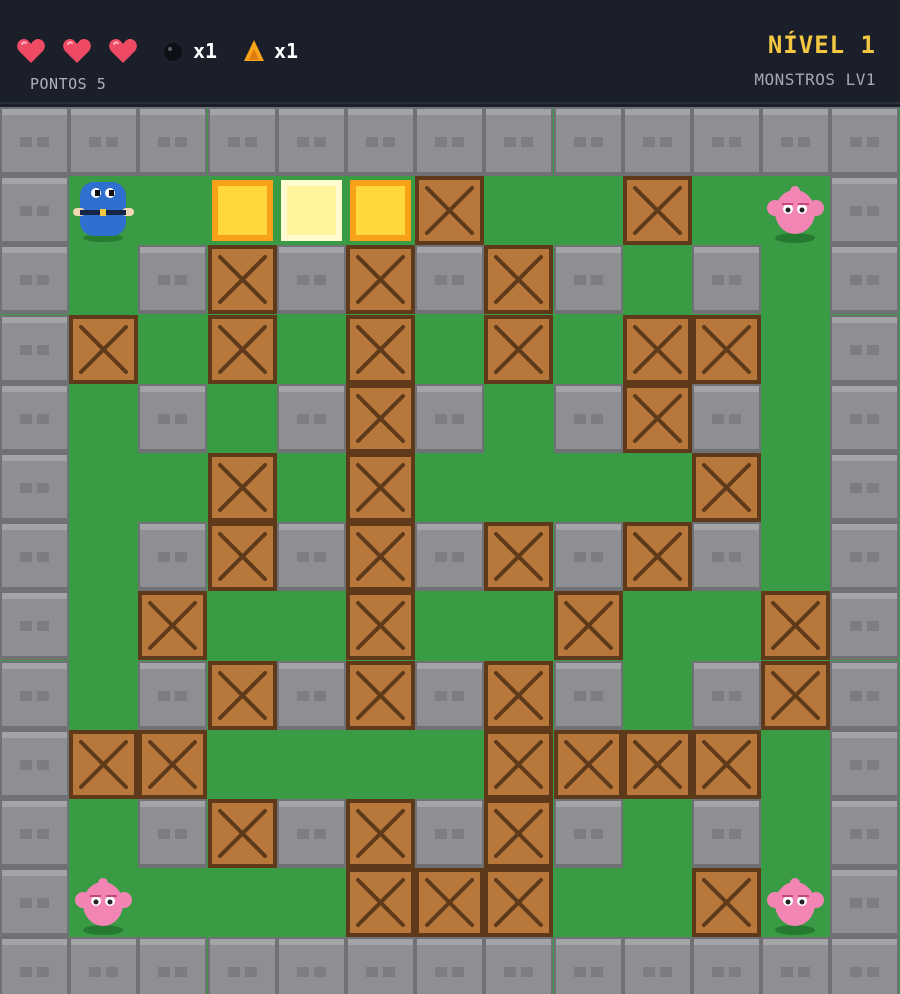  I want to click on explosion-flame, so click(242, 210).